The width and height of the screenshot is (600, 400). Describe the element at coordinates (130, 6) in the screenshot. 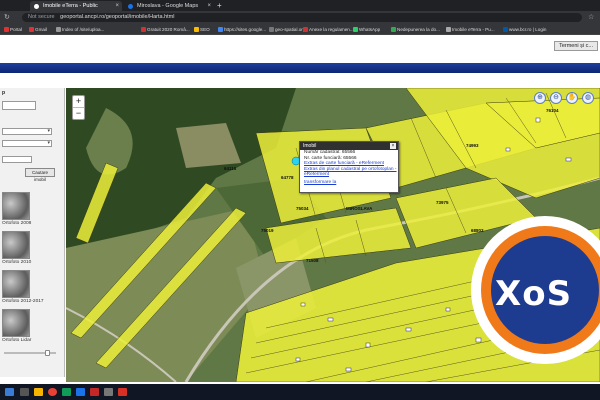

I see `maps-favicon-icon` at that location.